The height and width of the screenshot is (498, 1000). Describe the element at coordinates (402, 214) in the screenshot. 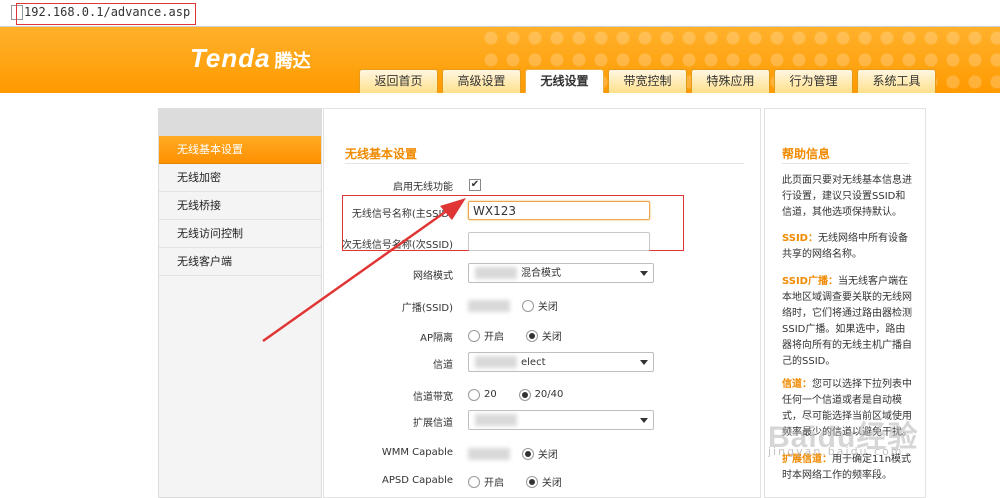

I see `ssid-label: 无线信号名称(主SSID)` at that location.